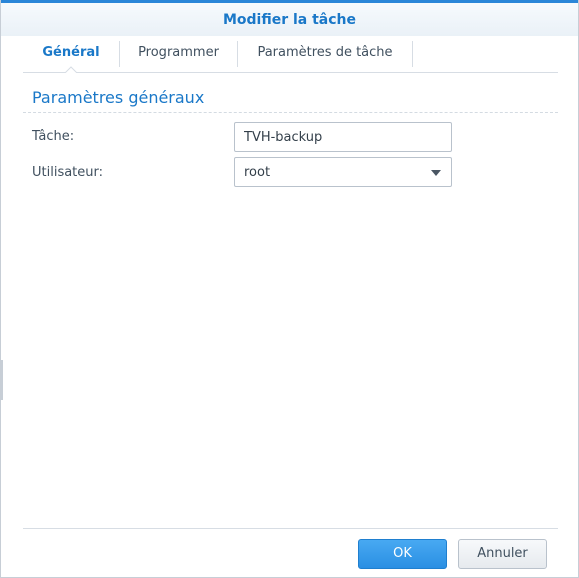 This screenshot has height=578, width=579. What do you see at coordinates (71, 69) in the screenshot?
I see `active-tab-pointer-icon` at bounding box center [71, 69].